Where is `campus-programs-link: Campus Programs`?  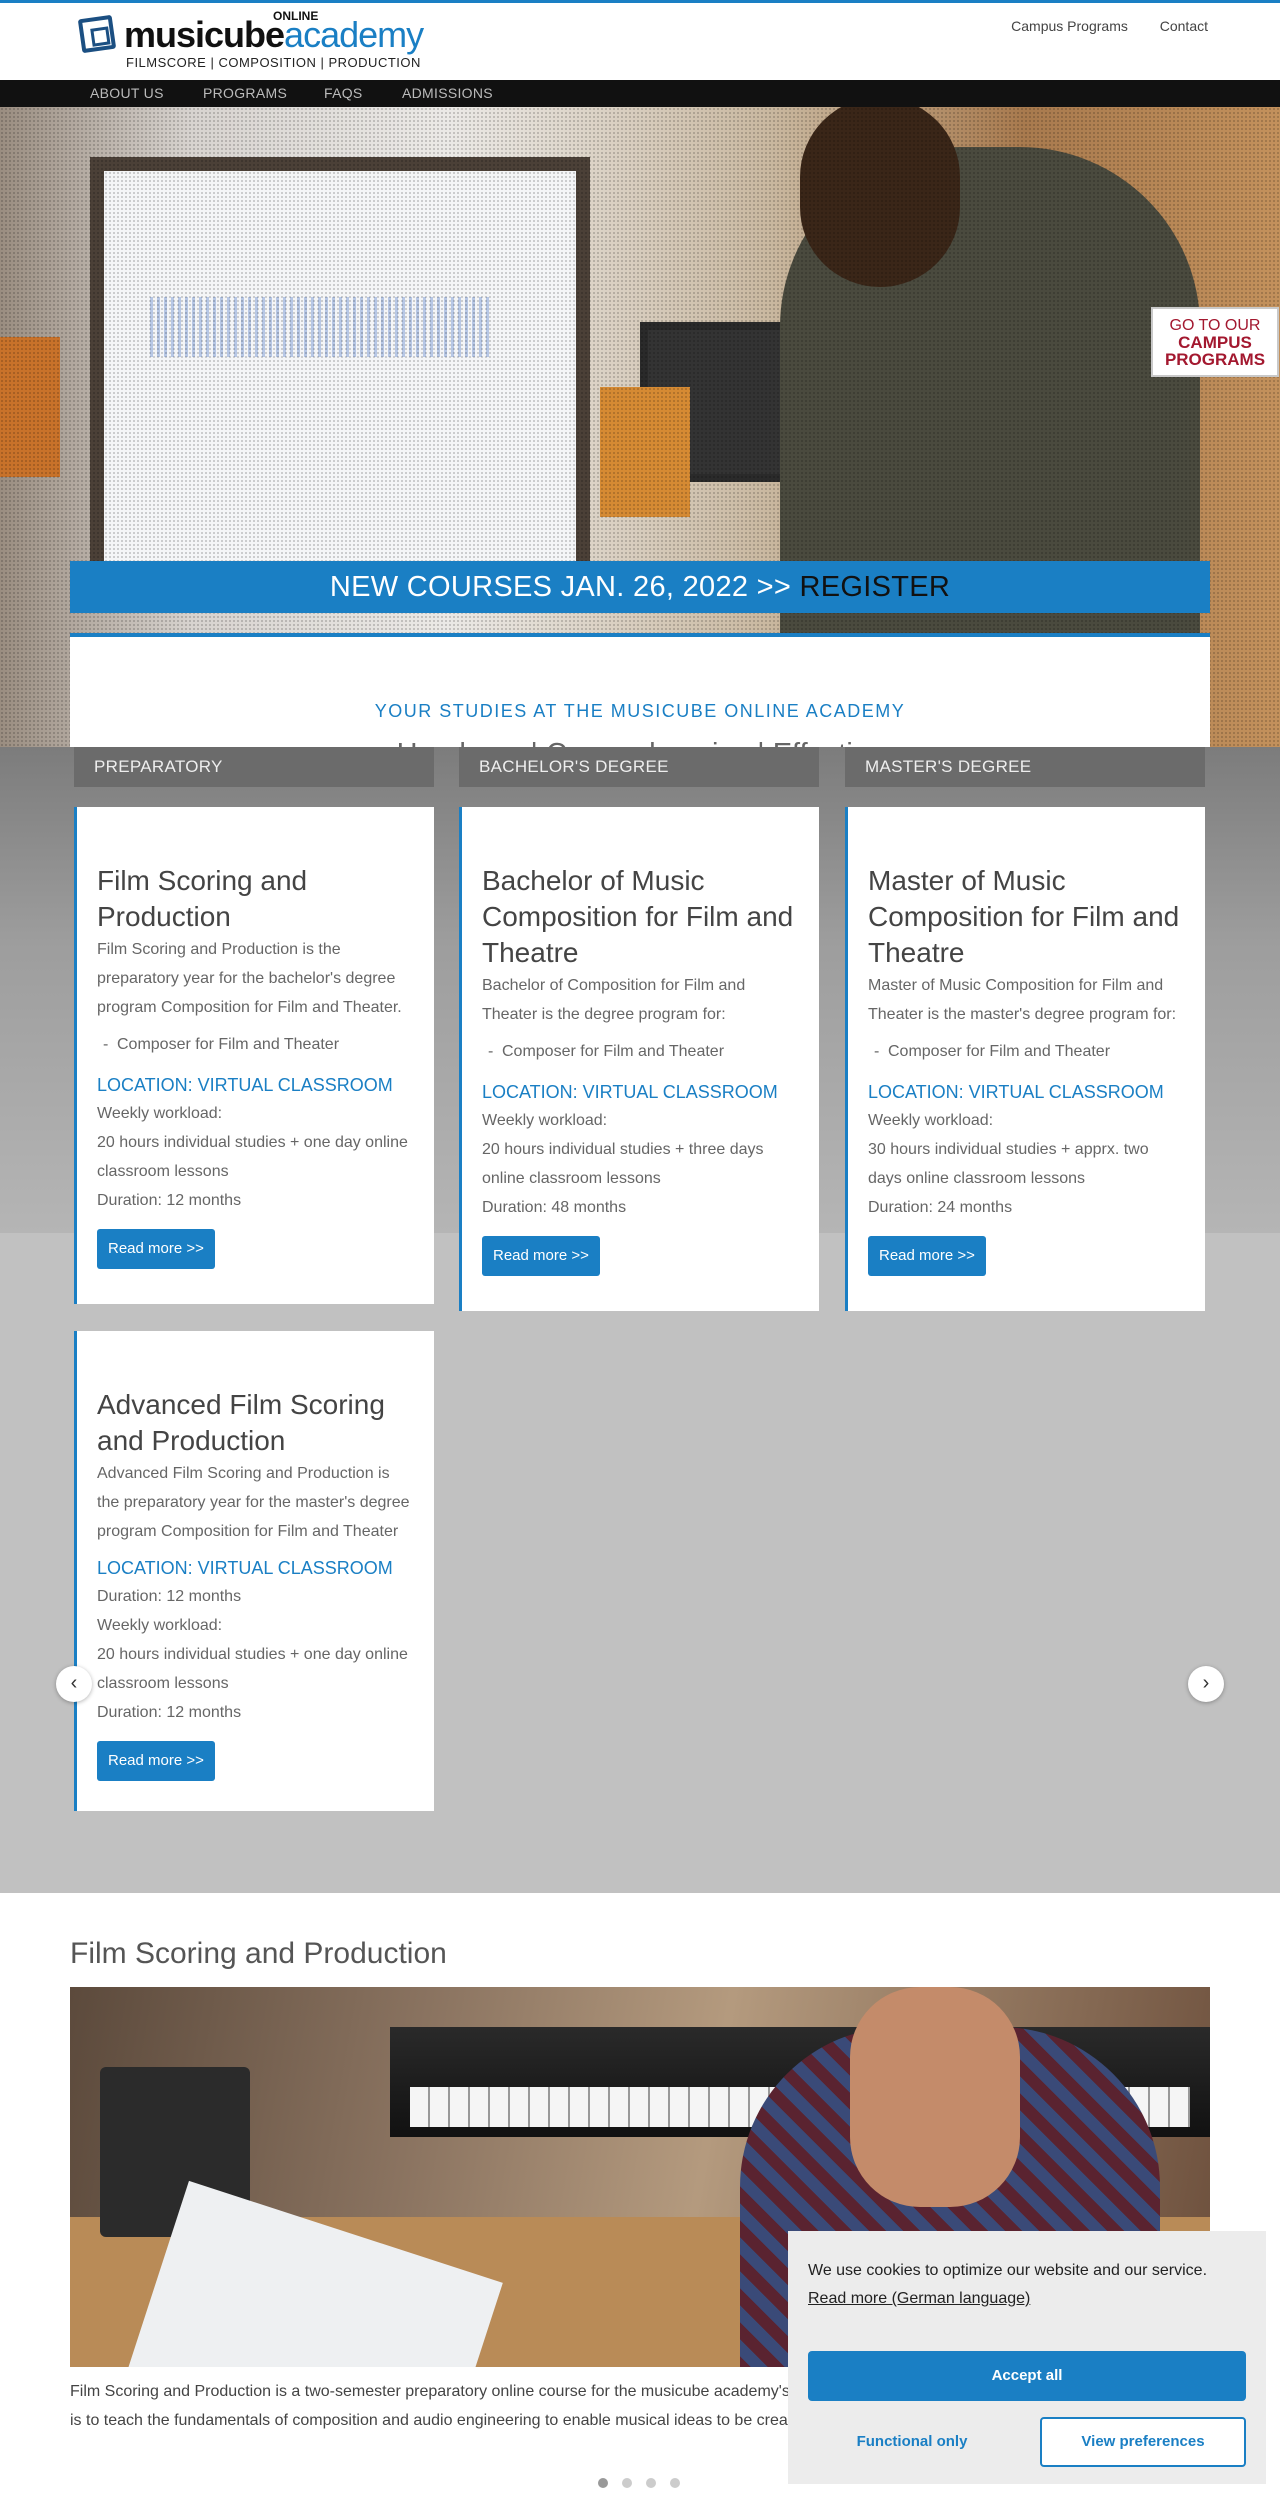
campus-programs-link: Campus Programs is located at coordinates (1069, 26).